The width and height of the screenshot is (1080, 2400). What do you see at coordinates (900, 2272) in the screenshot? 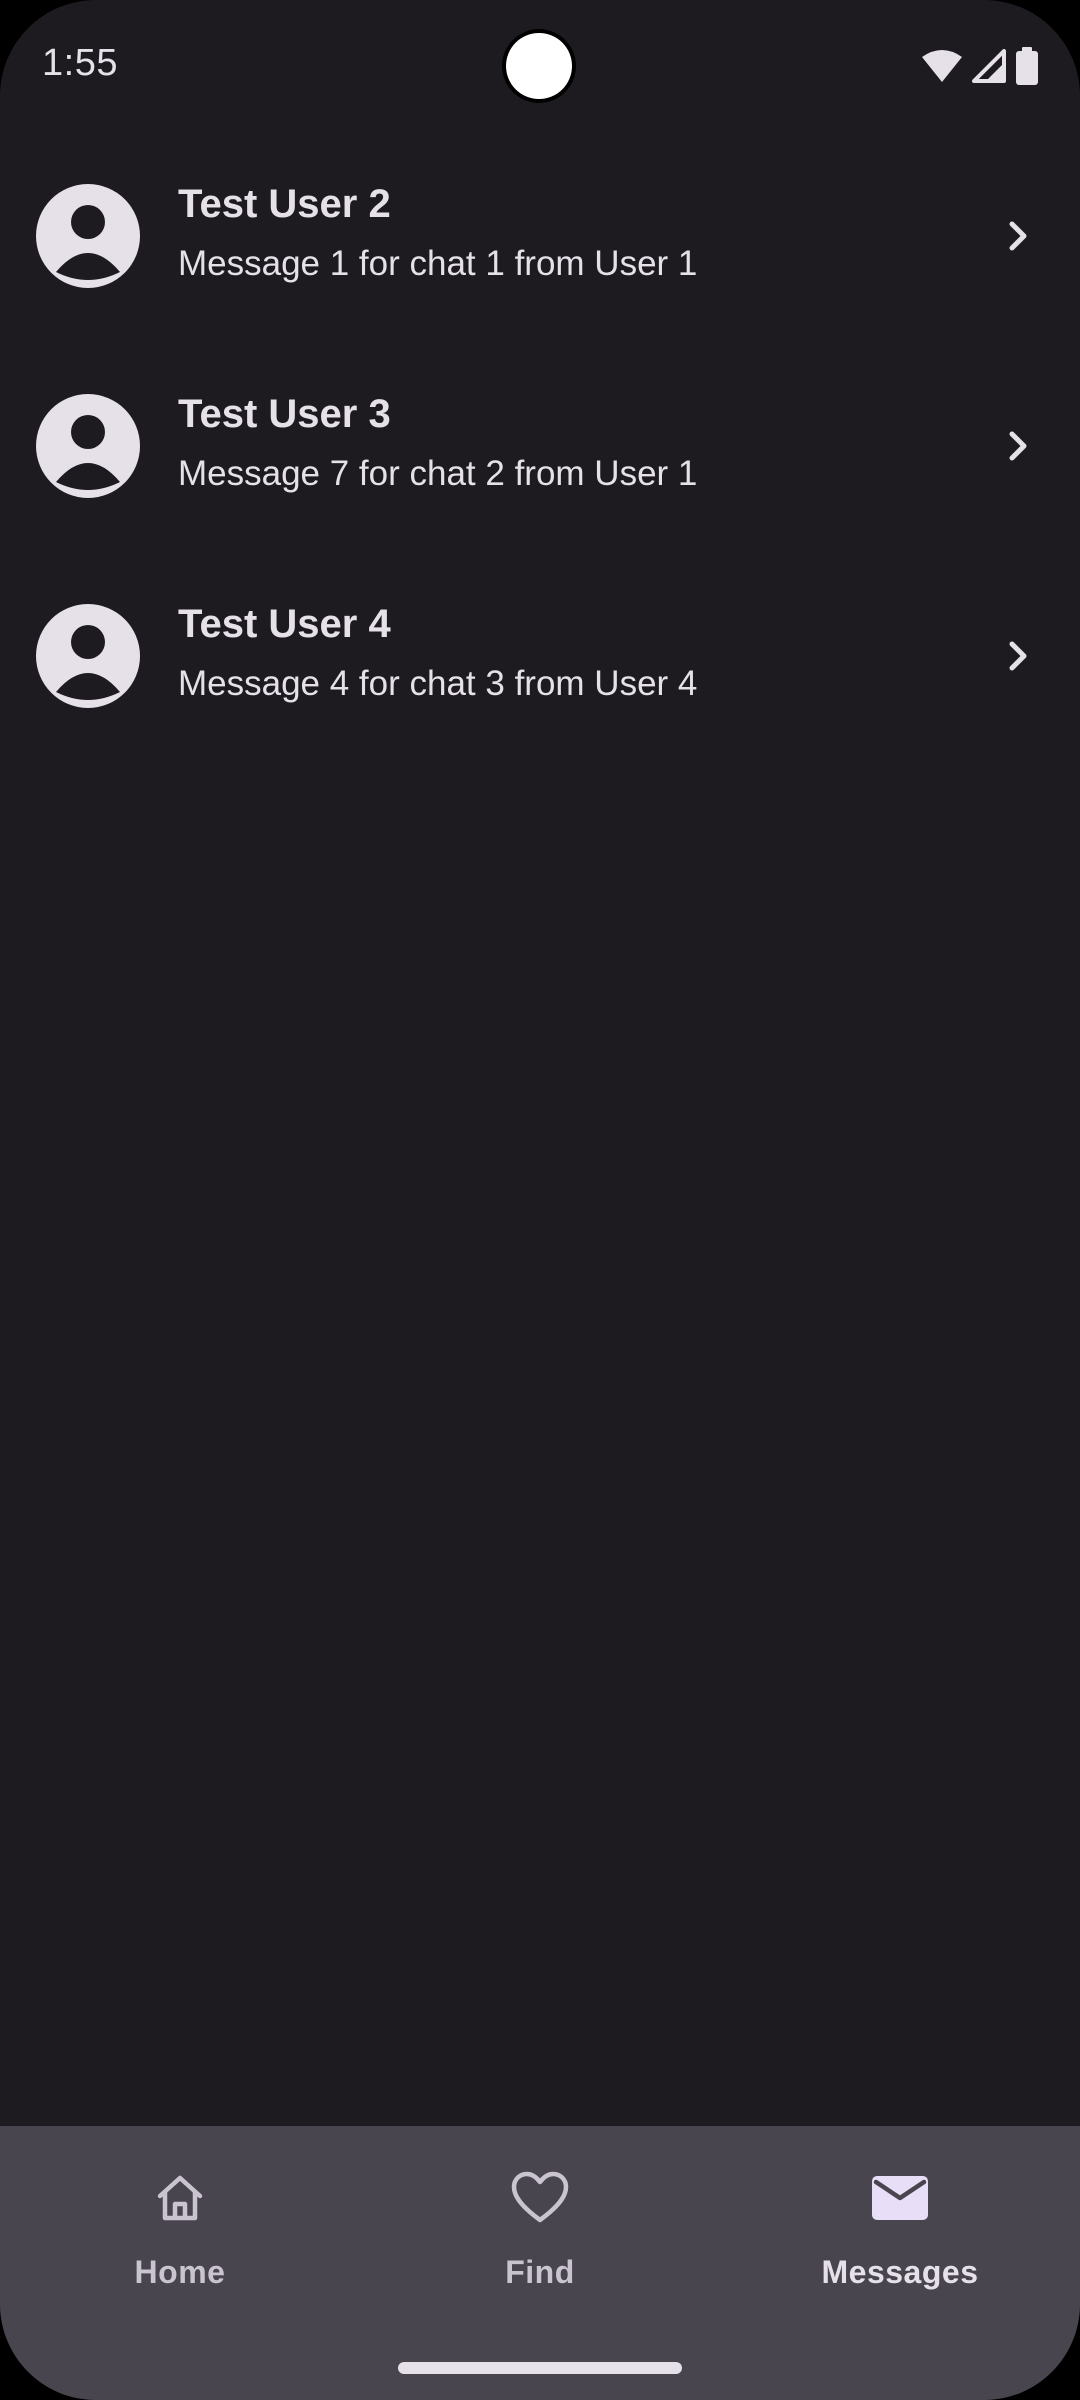
I see `nav-label-messages: Messages` at bounding box center [900, 2272].